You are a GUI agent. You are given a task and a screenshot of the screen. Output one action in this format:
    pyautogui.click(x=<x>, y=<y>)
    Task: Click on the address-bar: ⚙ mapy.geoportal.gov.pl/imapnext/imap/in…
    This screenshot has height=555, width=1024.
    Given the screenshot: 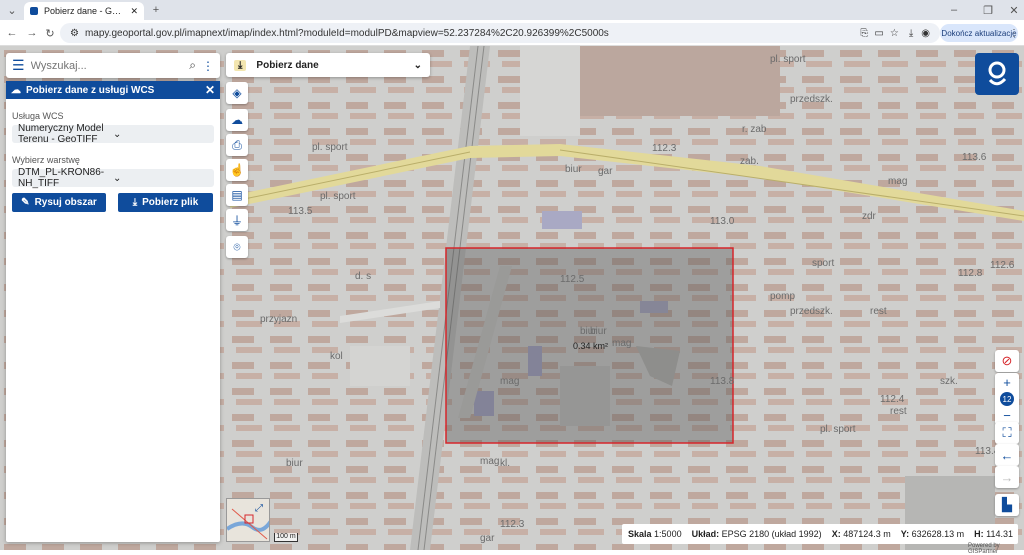 What is the action you would take?
    pyautogui.click(x=500, y=33)
    